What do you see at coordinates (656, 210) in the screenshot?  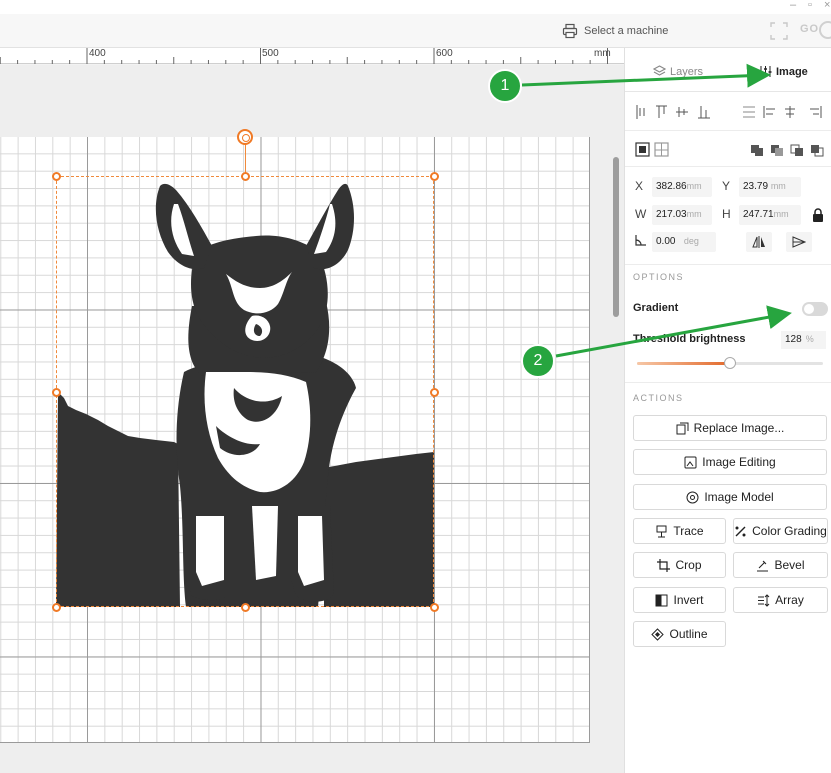 I see `annotation-arrows` at bounding box center [656, 210].